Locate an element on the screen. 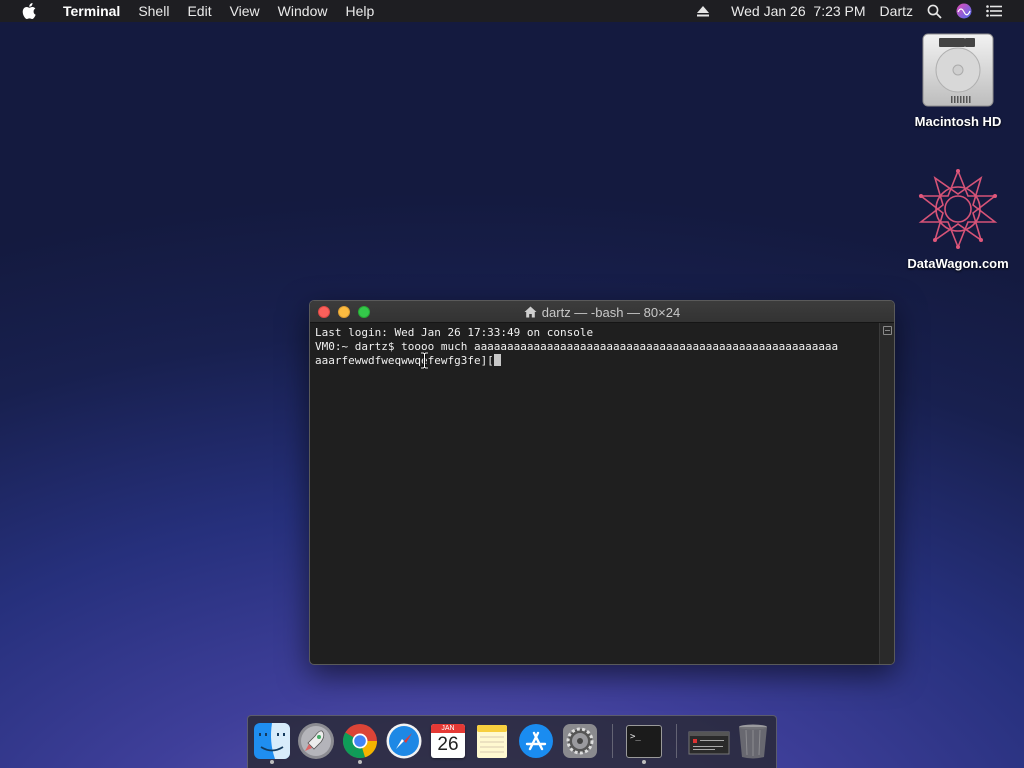 The width and height of the screenshot is (1024, 768). dock-item-trash is located at coordinates (753, 741).